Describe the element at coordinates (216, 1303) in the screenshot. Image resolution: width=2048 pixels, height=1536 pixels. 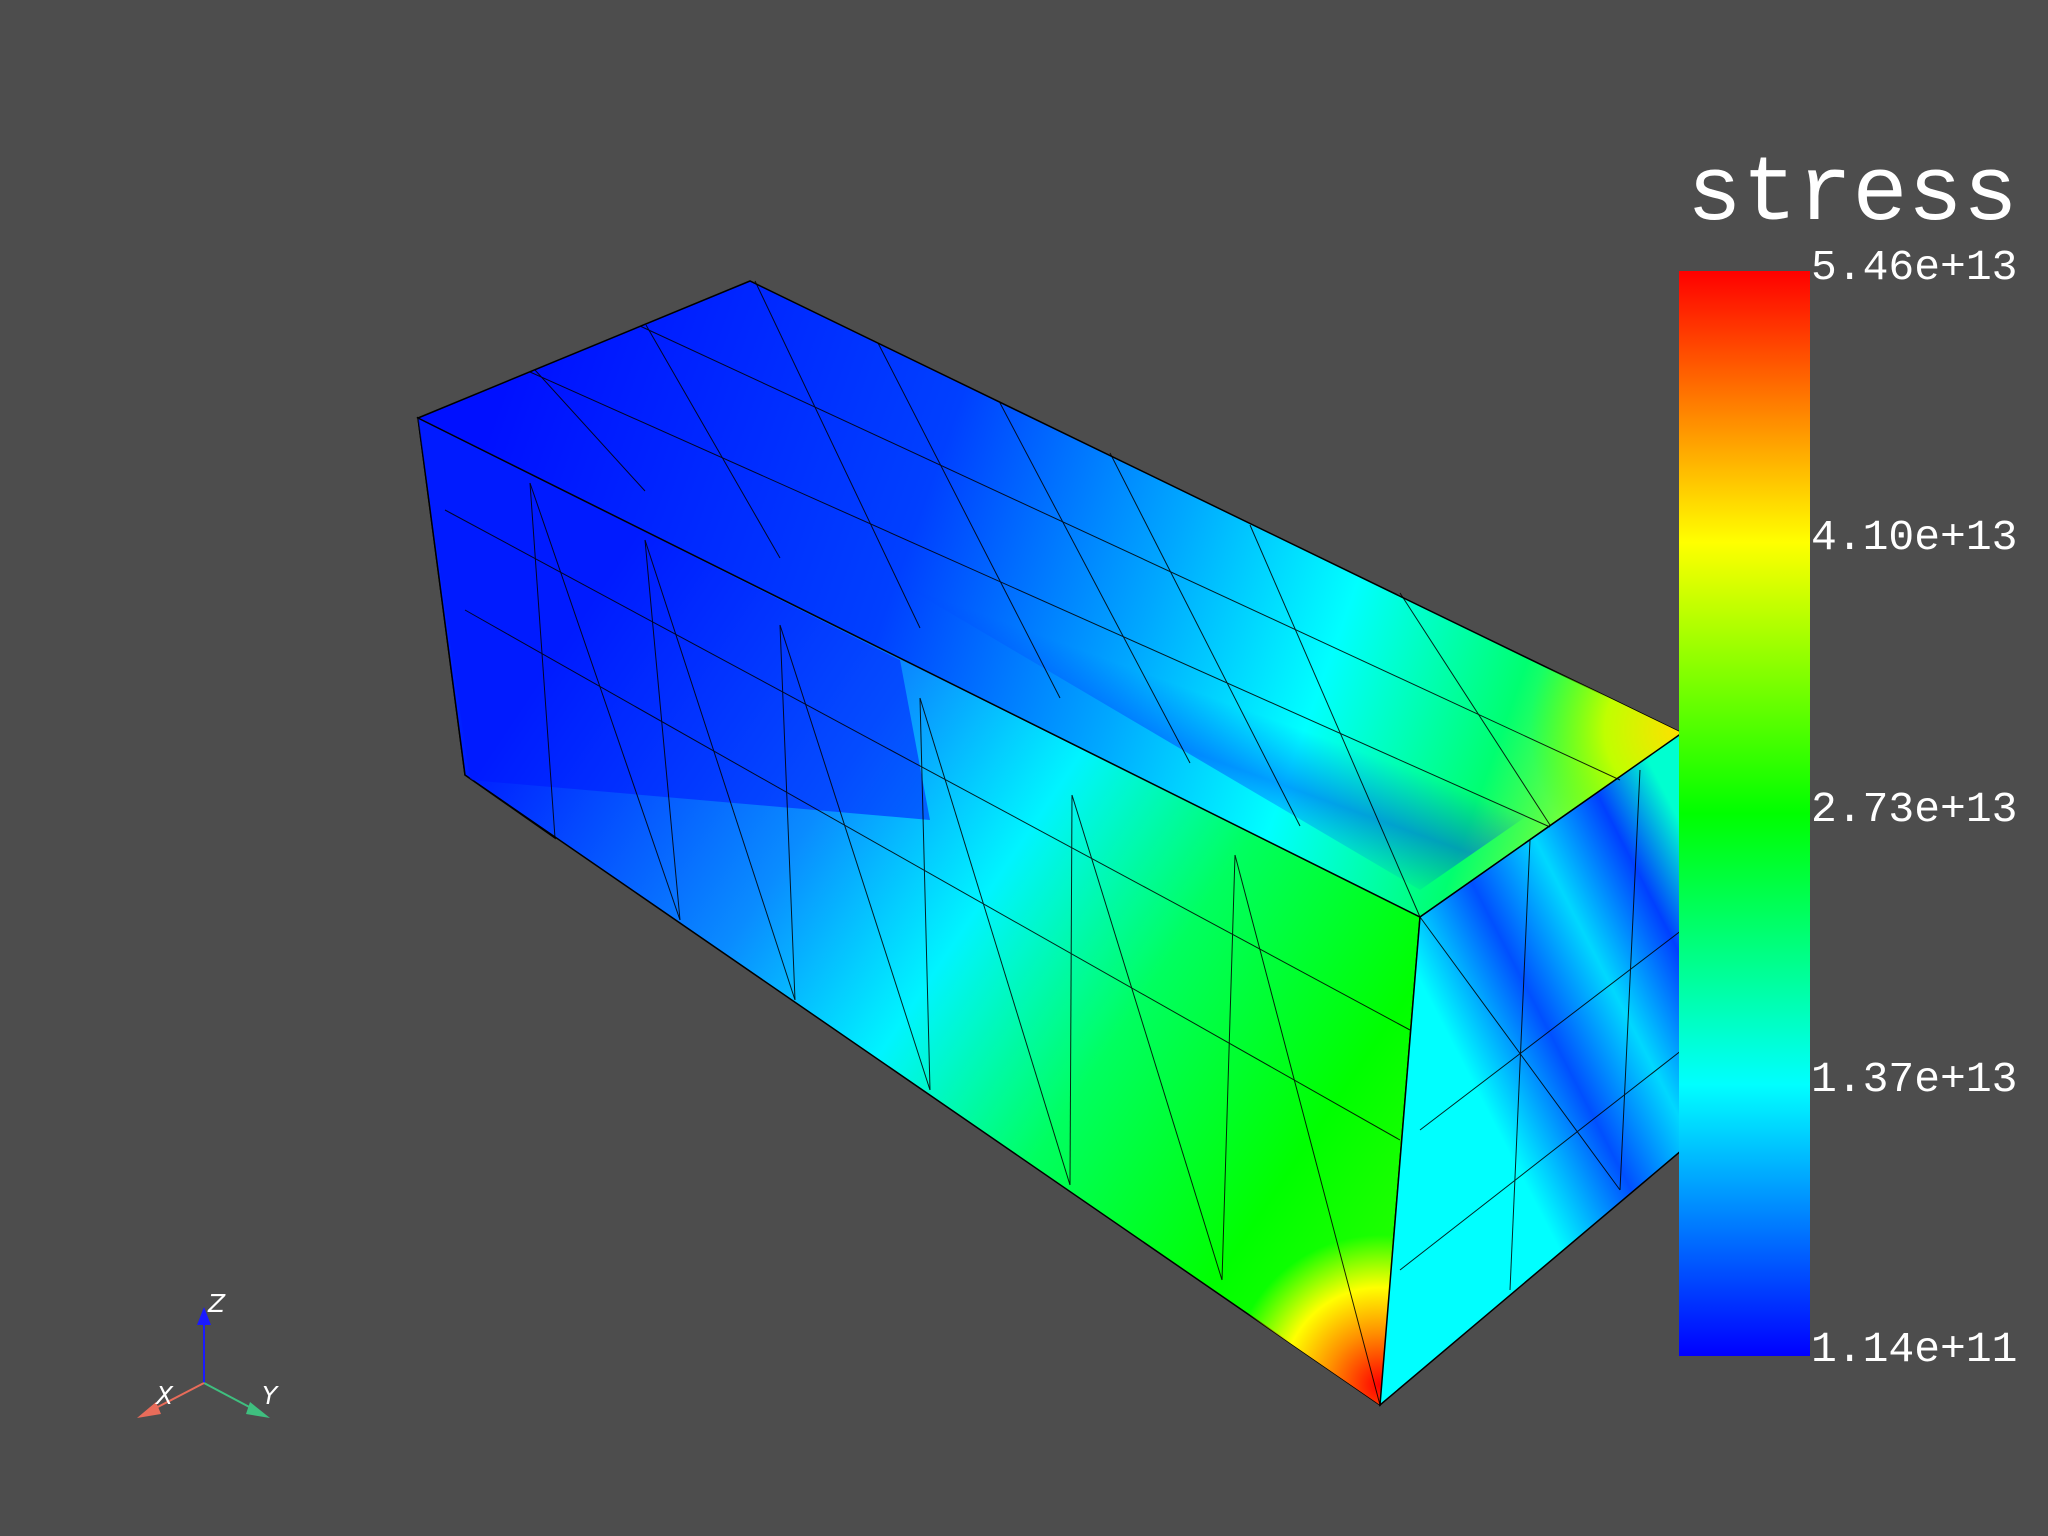
I see `z-axis-label: Z` at that location.